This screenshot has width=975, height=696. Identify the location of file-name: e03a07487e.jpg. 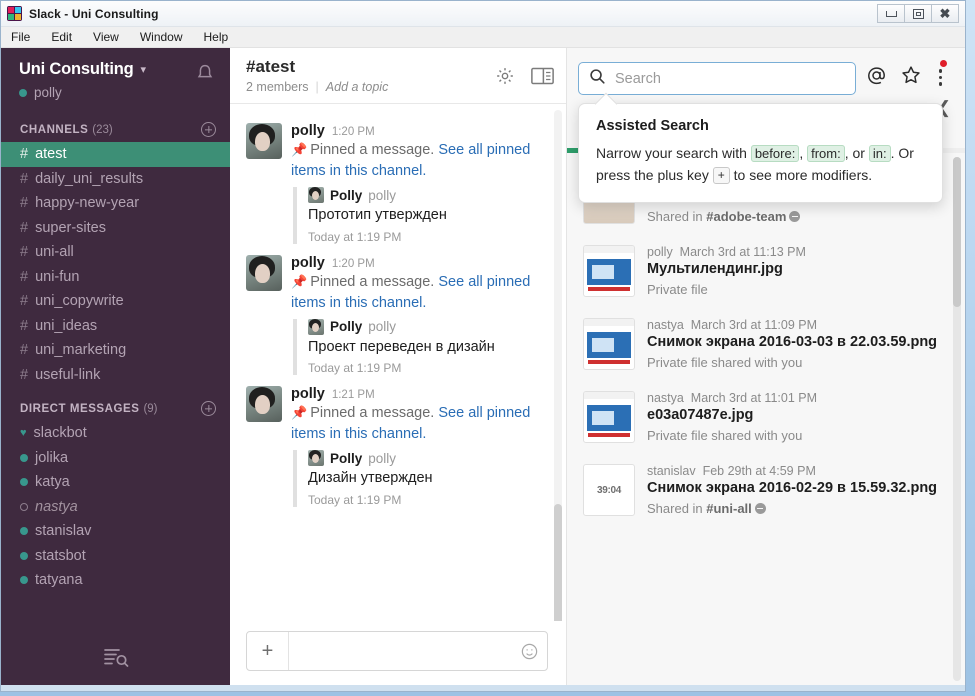
(799, 415).